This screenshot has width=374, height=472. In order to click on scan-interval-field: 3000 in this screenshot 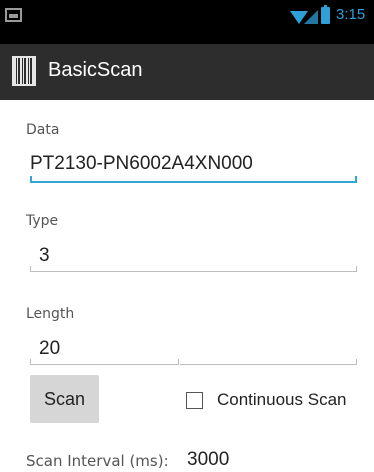, I will do `click(208, 460)`.